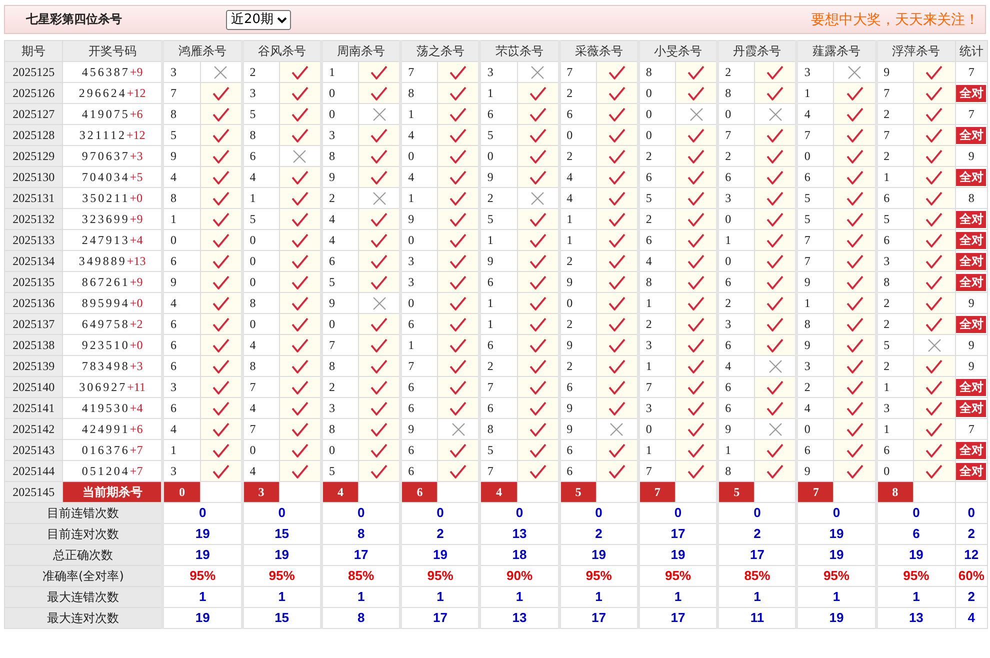 This screenshot has width=990, height=658. I want to click on issue-cell: 2025140, so click(33, 387).